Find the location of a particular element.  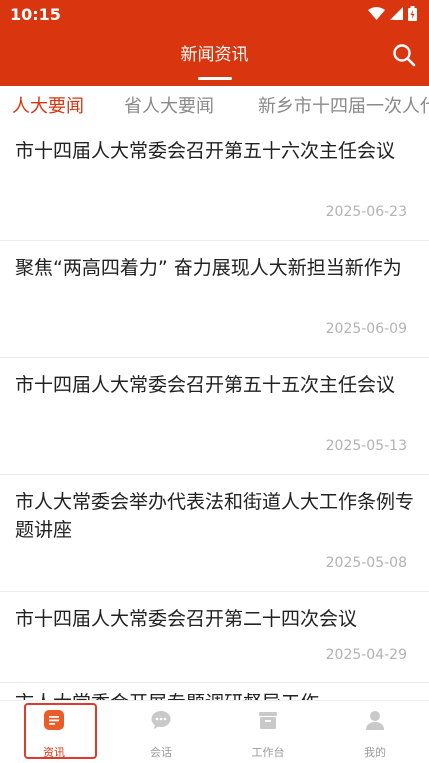

tab-provincial-news: 省人大要闻 is located at coordinates (169, 105).